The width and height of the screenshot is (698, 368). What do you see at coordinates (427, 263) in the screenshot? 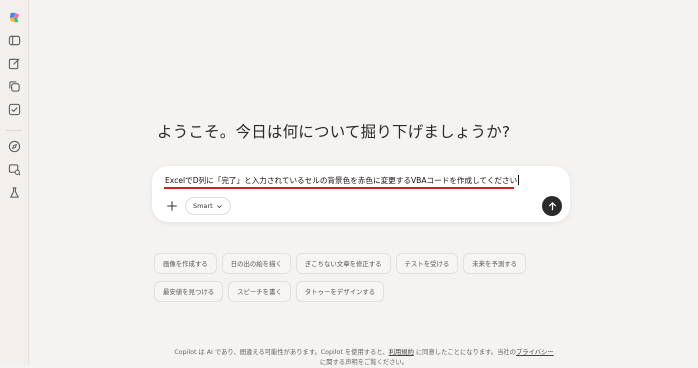
I see `suggestion-chip: テストを受ける` at bounding box center [427, 263].